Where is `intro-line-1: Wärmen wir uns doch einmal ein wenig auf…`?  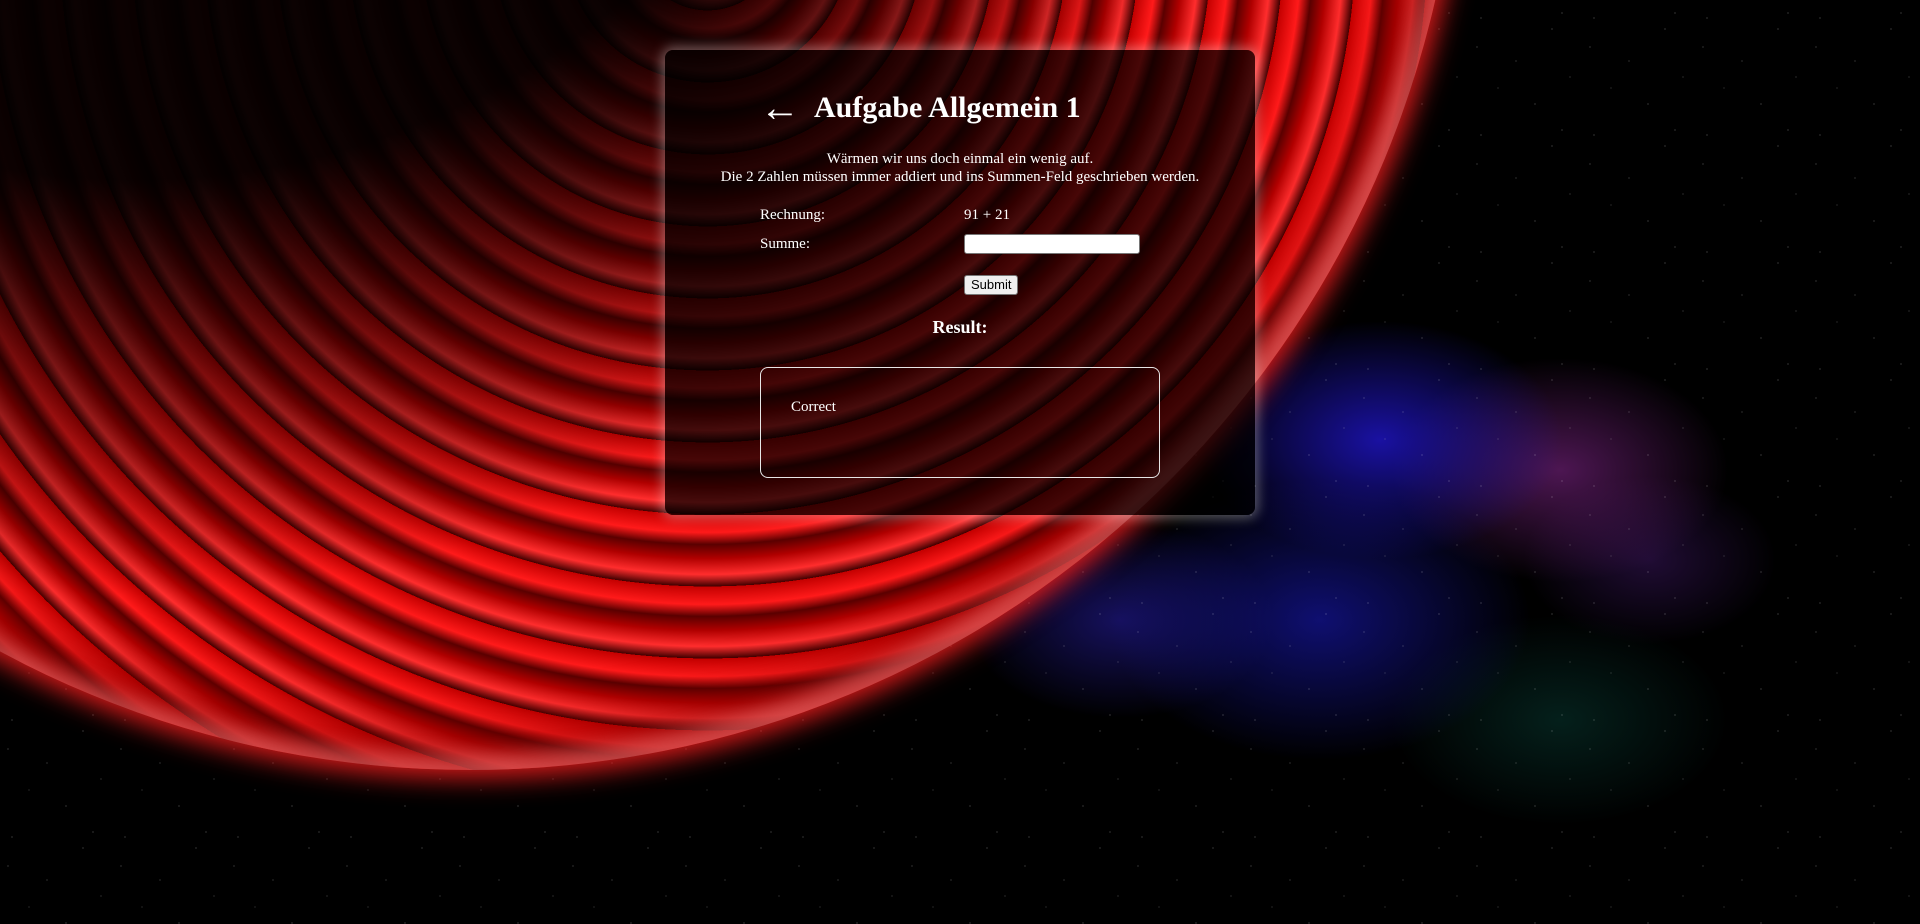
intro-line-1: Wärmen wir uns doch einmal ein wenig auf… is located at coordinates (960, 159).